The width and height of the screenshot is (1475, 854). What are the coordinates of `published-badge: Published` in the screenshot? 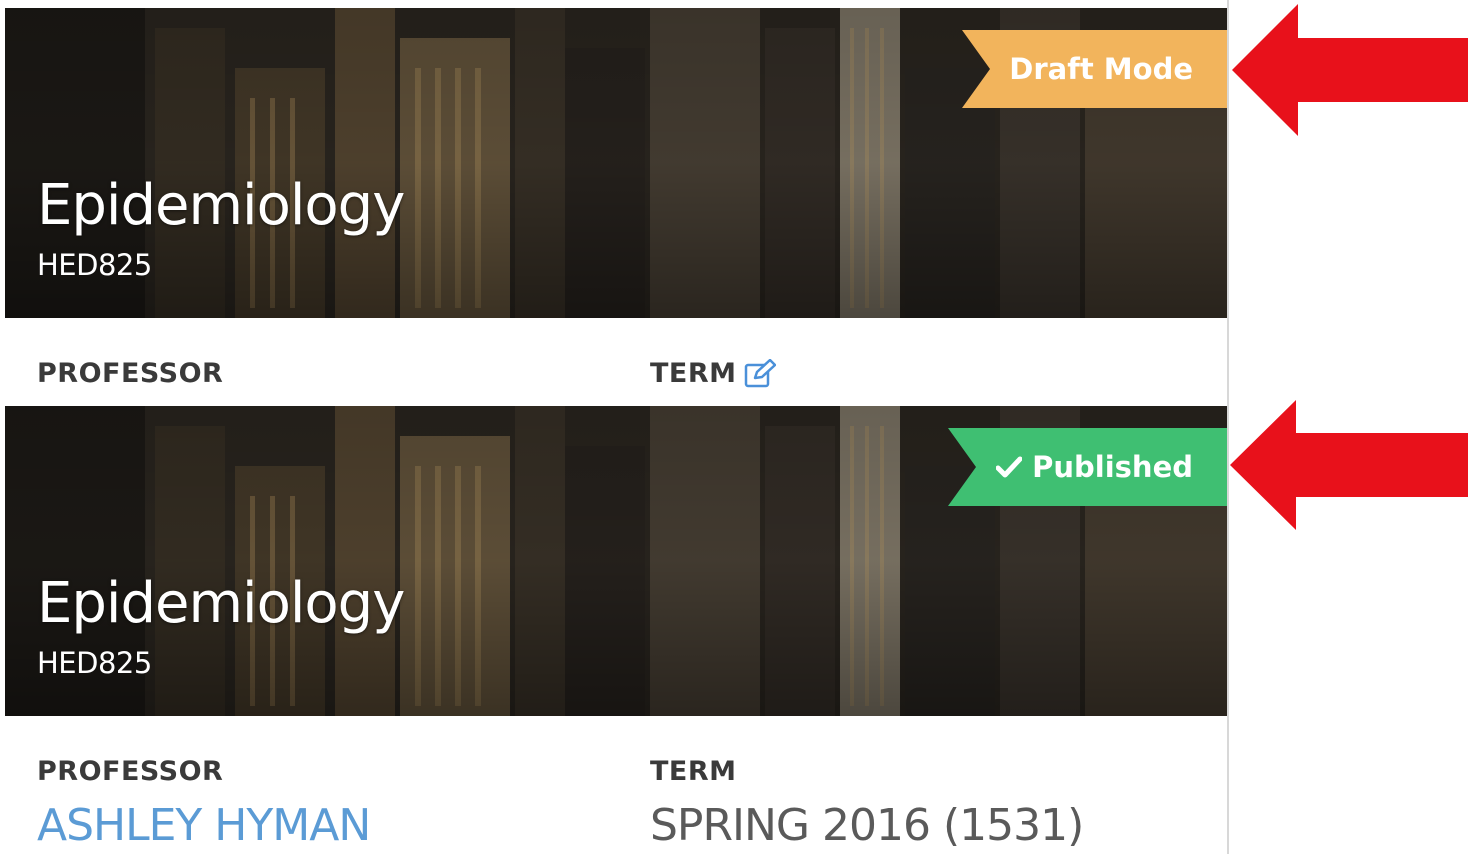 It's located at (1087, 467).